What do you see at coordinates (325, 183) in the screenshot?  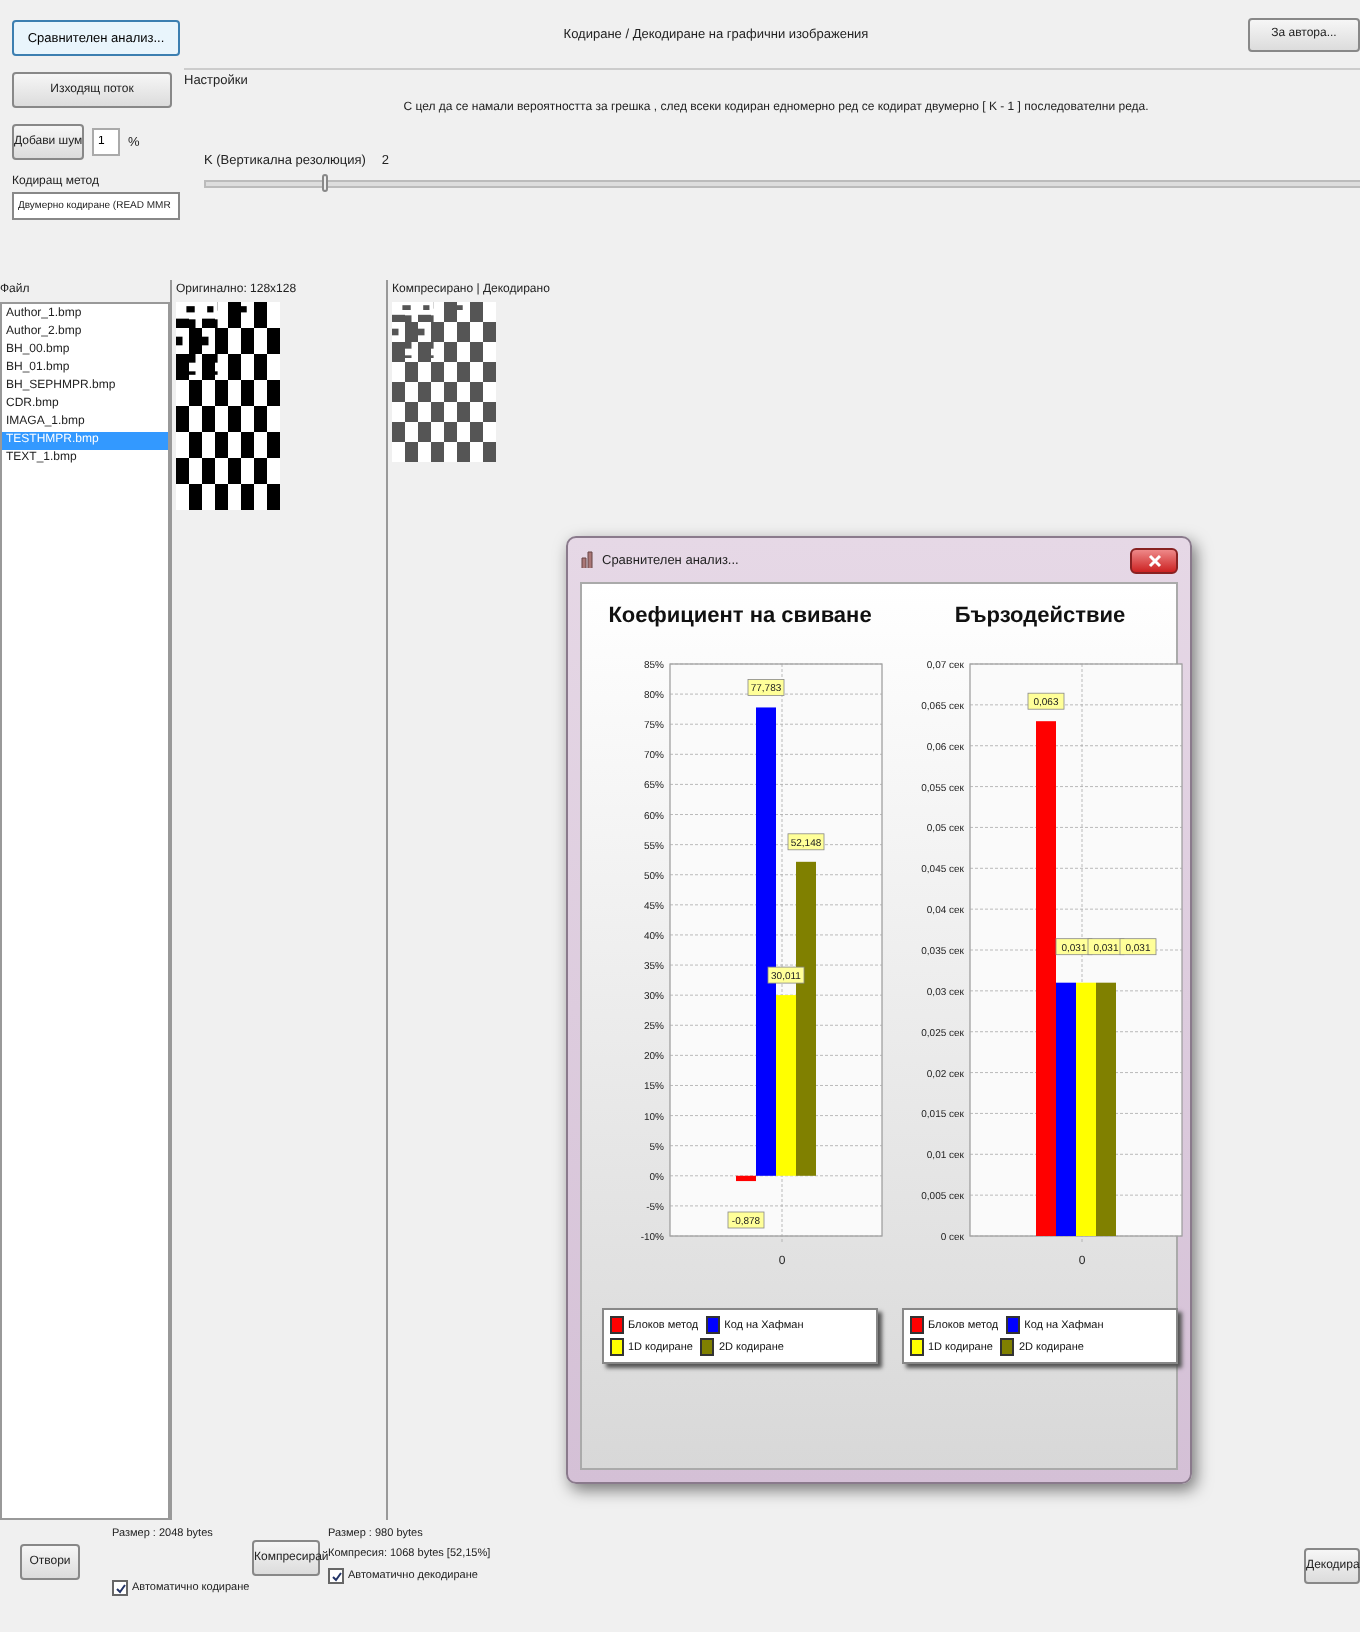 I see `slider-thumb` at bounding box center [325, 183].